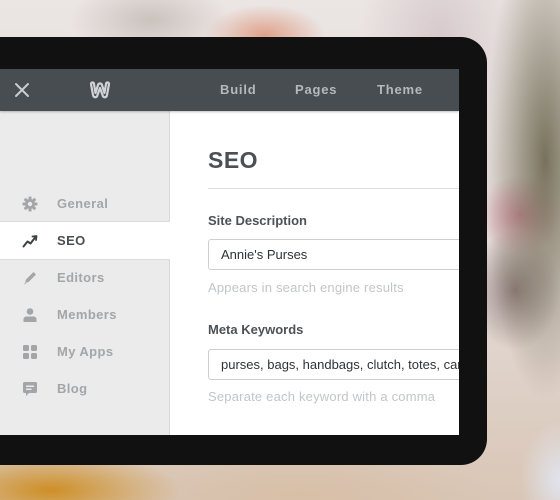  What do you see at coordinates (238, 89) in the screenshot?
I see `nav-build: Build` at bounding box center [238, 89].